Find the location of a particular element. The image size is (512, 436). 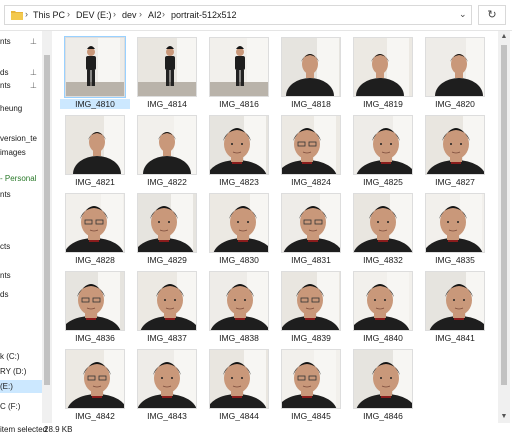

file-item: IMG_4810 is located at coordinates (95, 73).